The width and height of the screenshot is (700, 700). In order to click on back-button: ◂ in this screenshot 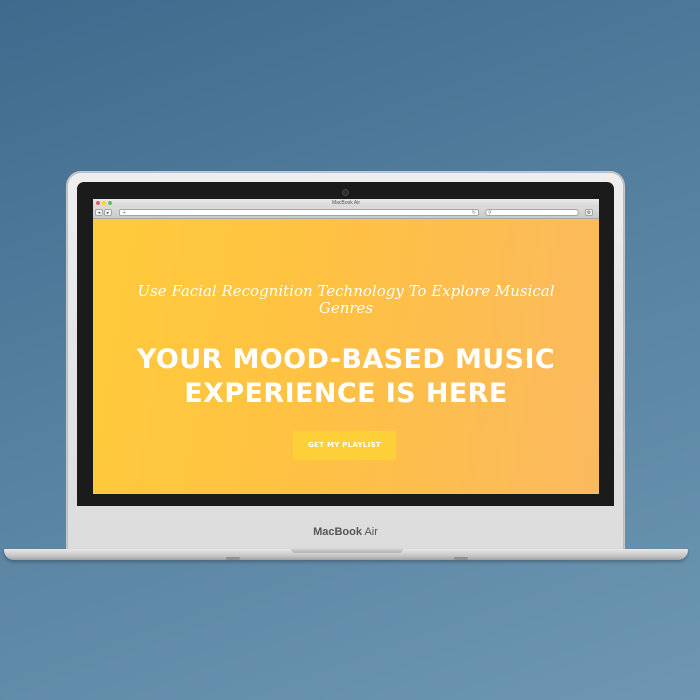, I will do `click(99, 212)`.